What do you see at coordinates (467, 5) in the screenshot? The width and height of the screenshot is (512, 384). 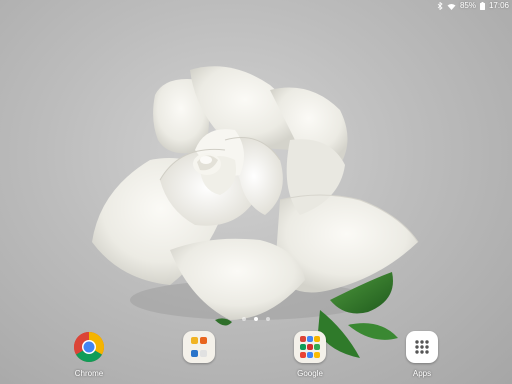 I see `battery-percent: 85%` at bounding box center [467, 5].